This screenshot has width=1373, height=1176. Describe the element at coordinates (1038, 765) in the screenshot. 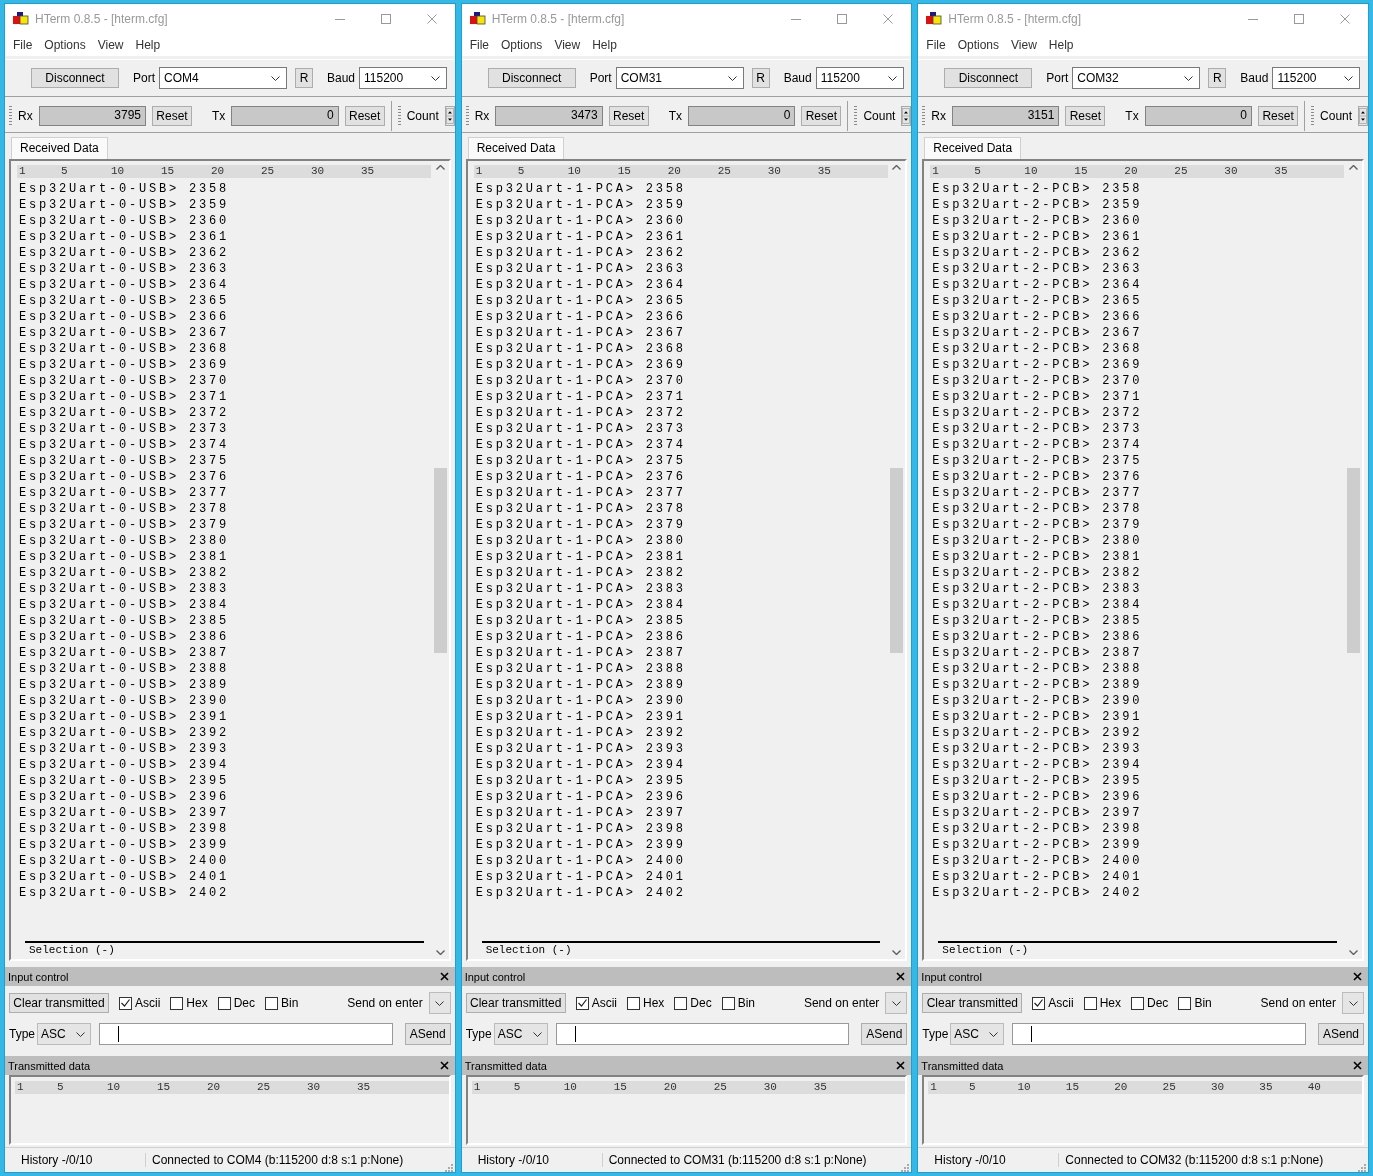

I see `received-line: Esp32Uart-2-PCB> 2394` at that location.